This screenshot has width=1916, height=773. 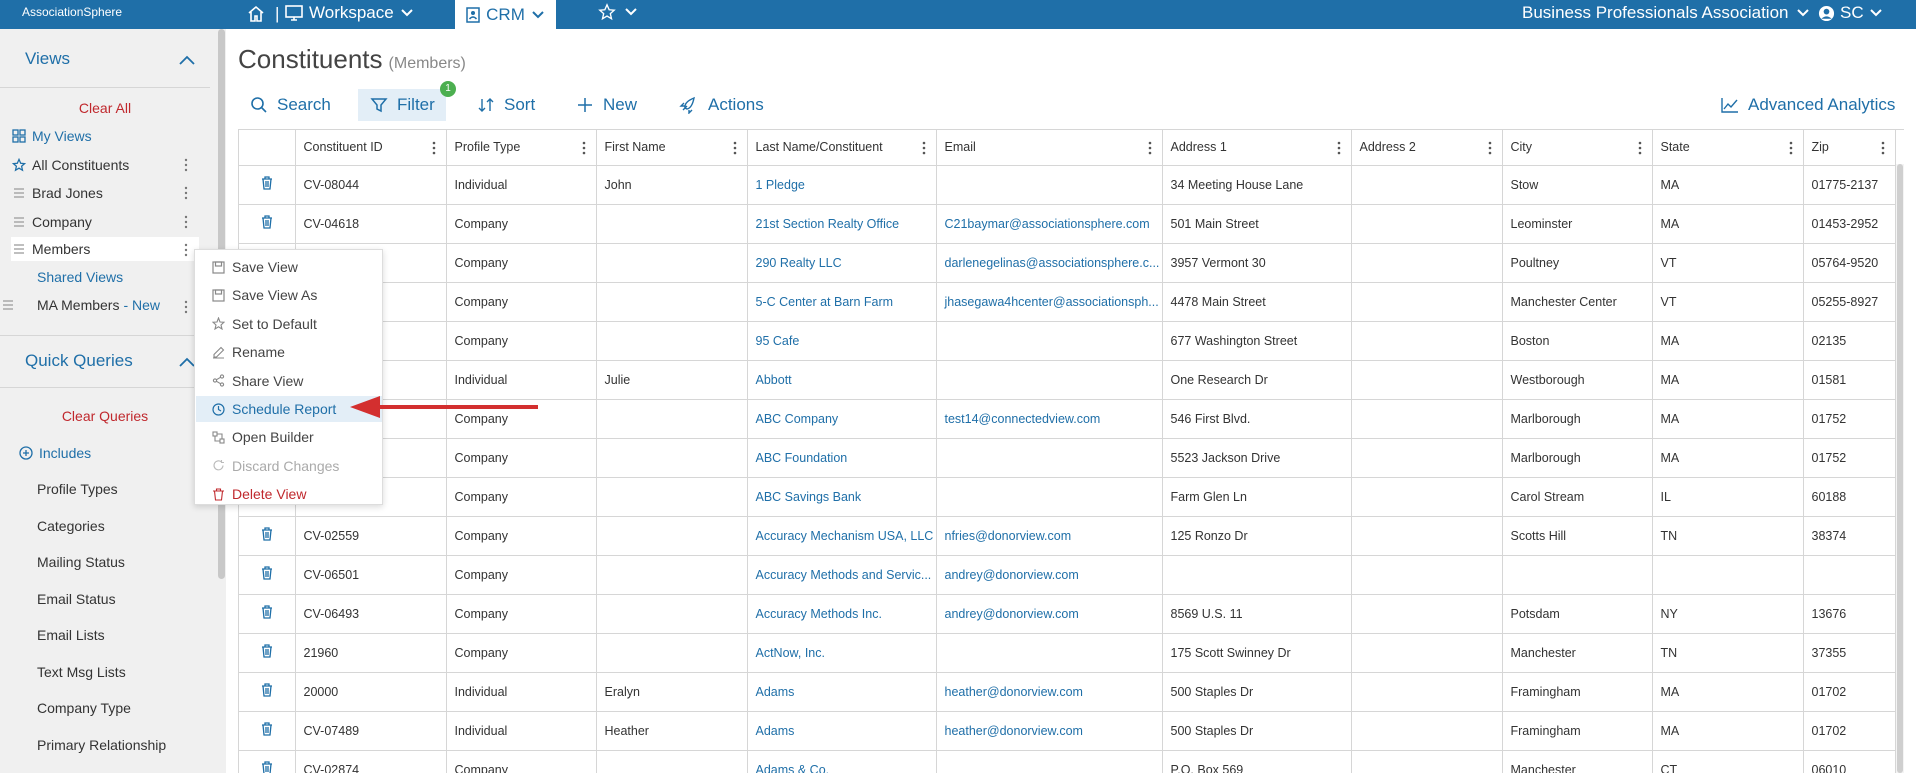 I want to click on home-icon, so click(x=256, y=14).